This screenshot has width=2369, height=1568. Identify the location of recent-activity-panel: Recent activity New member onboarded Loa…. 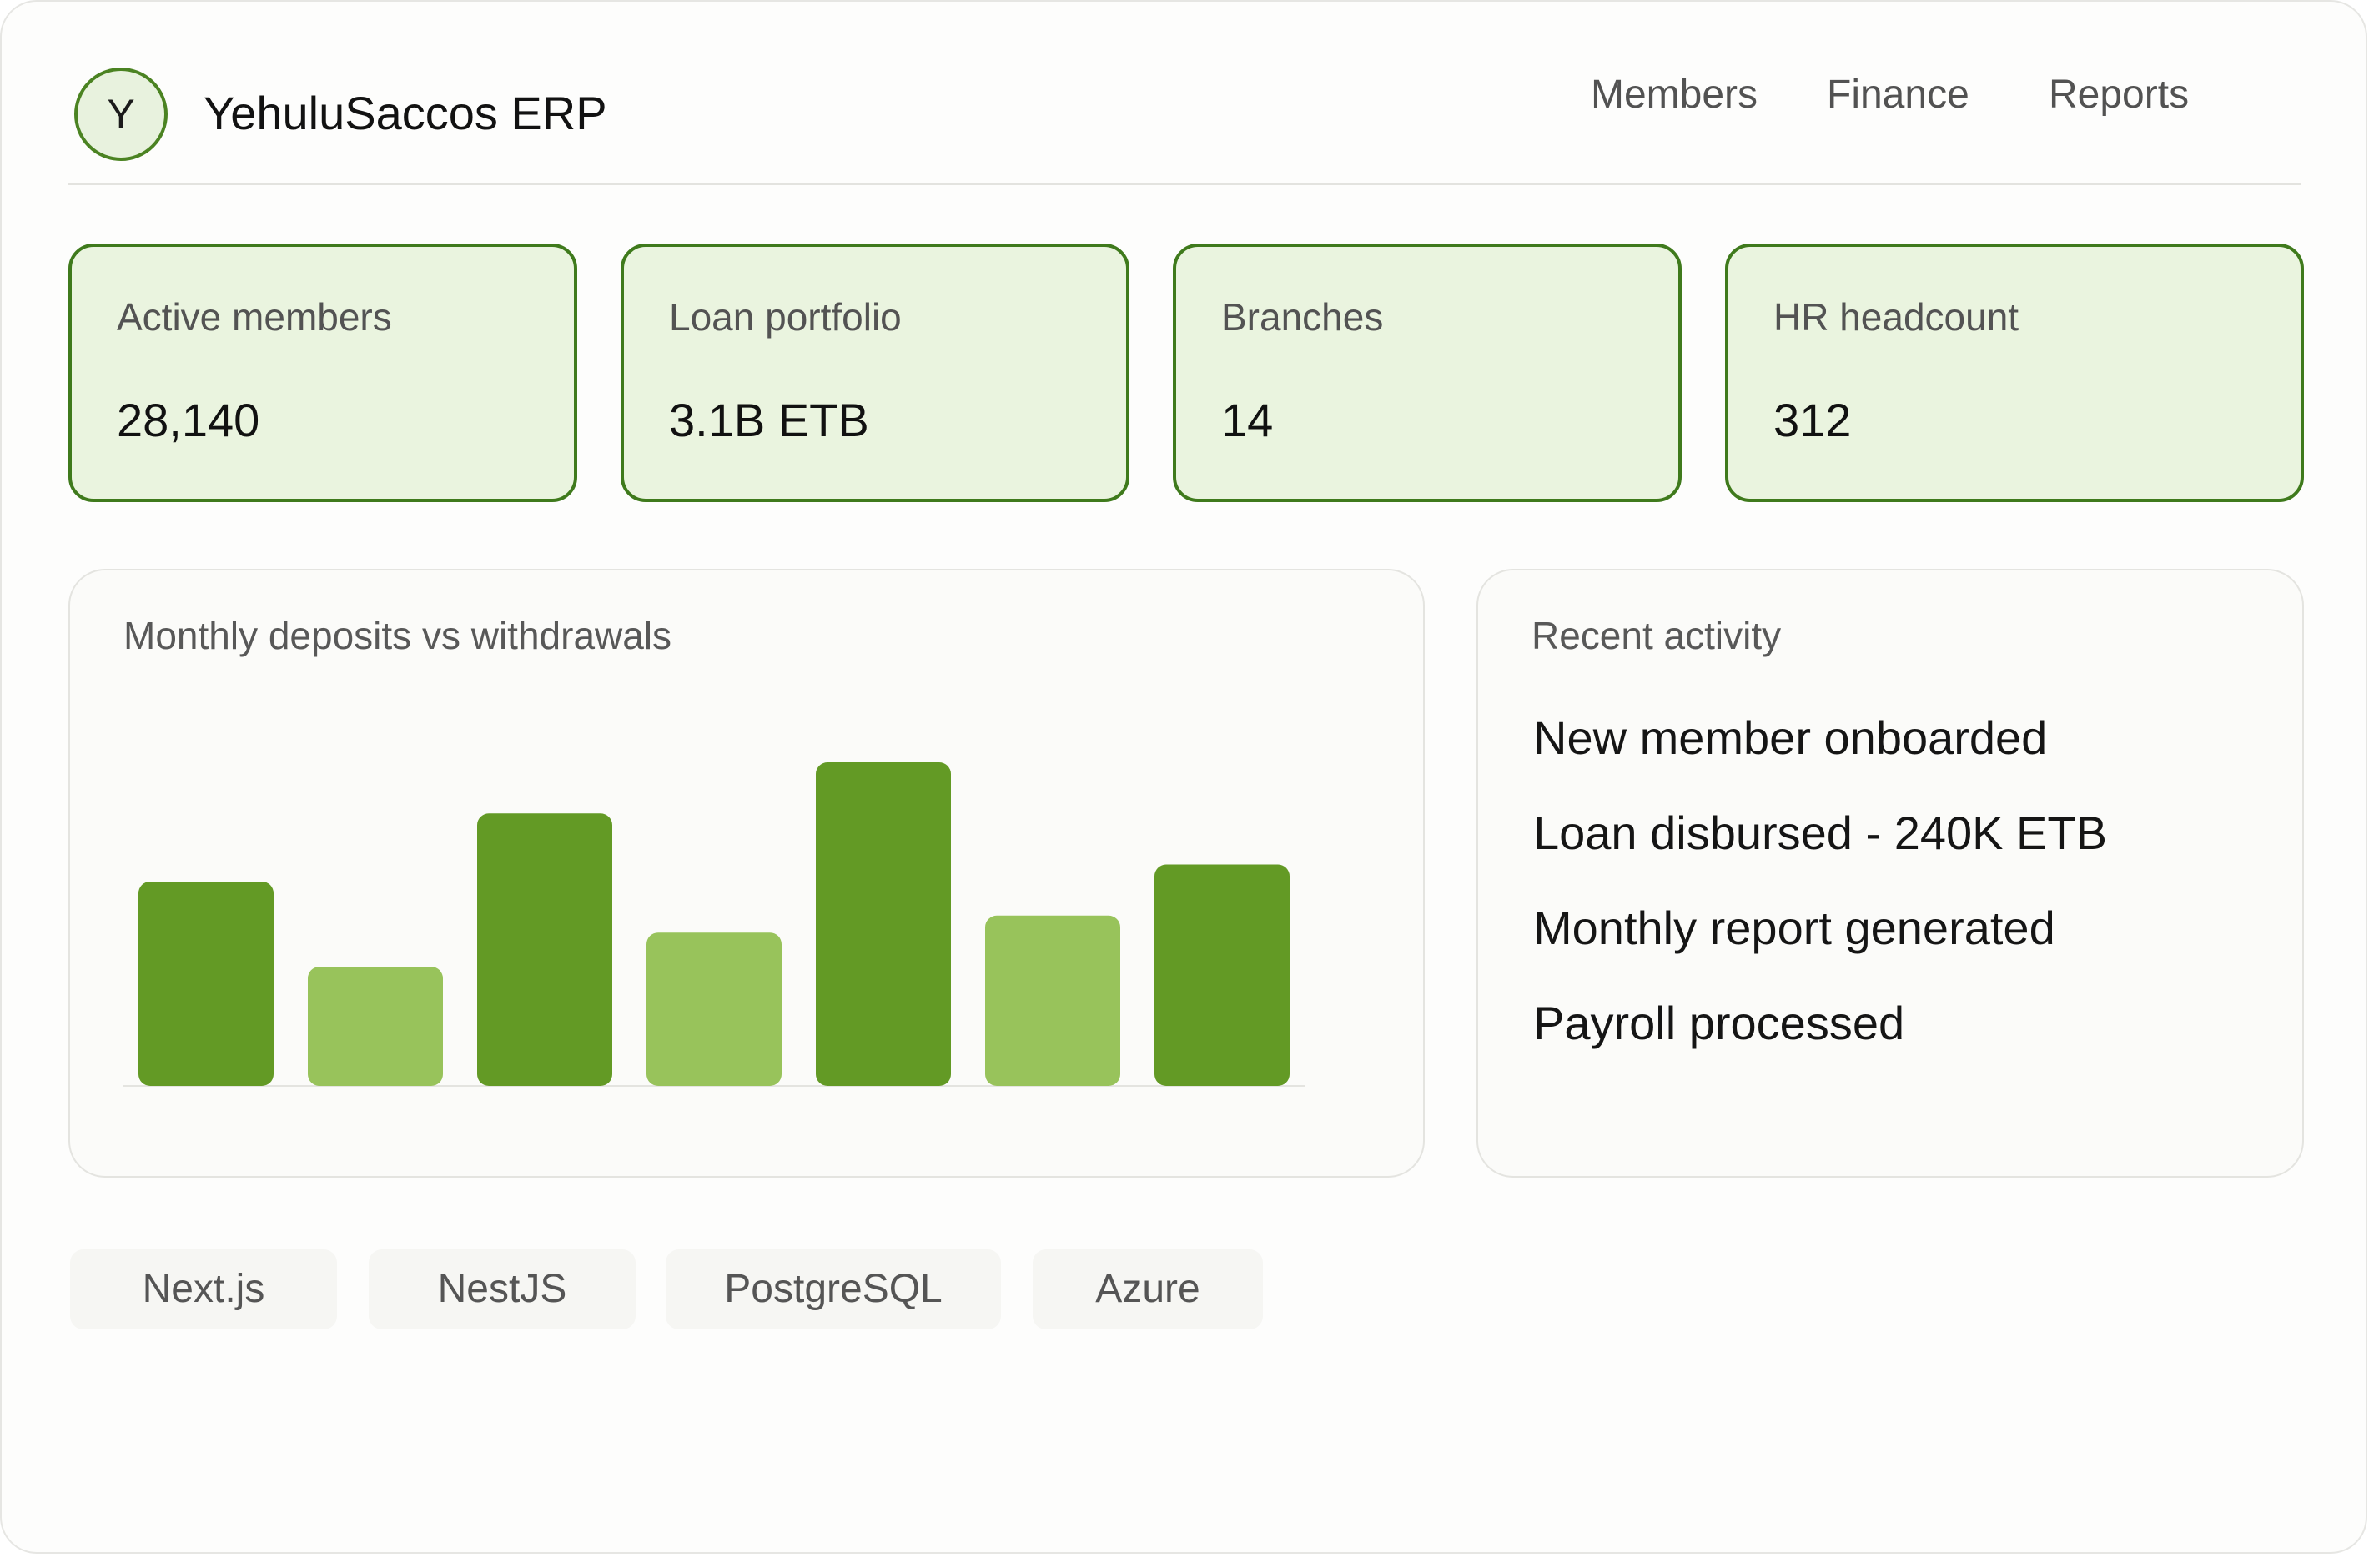
(1890, 873).